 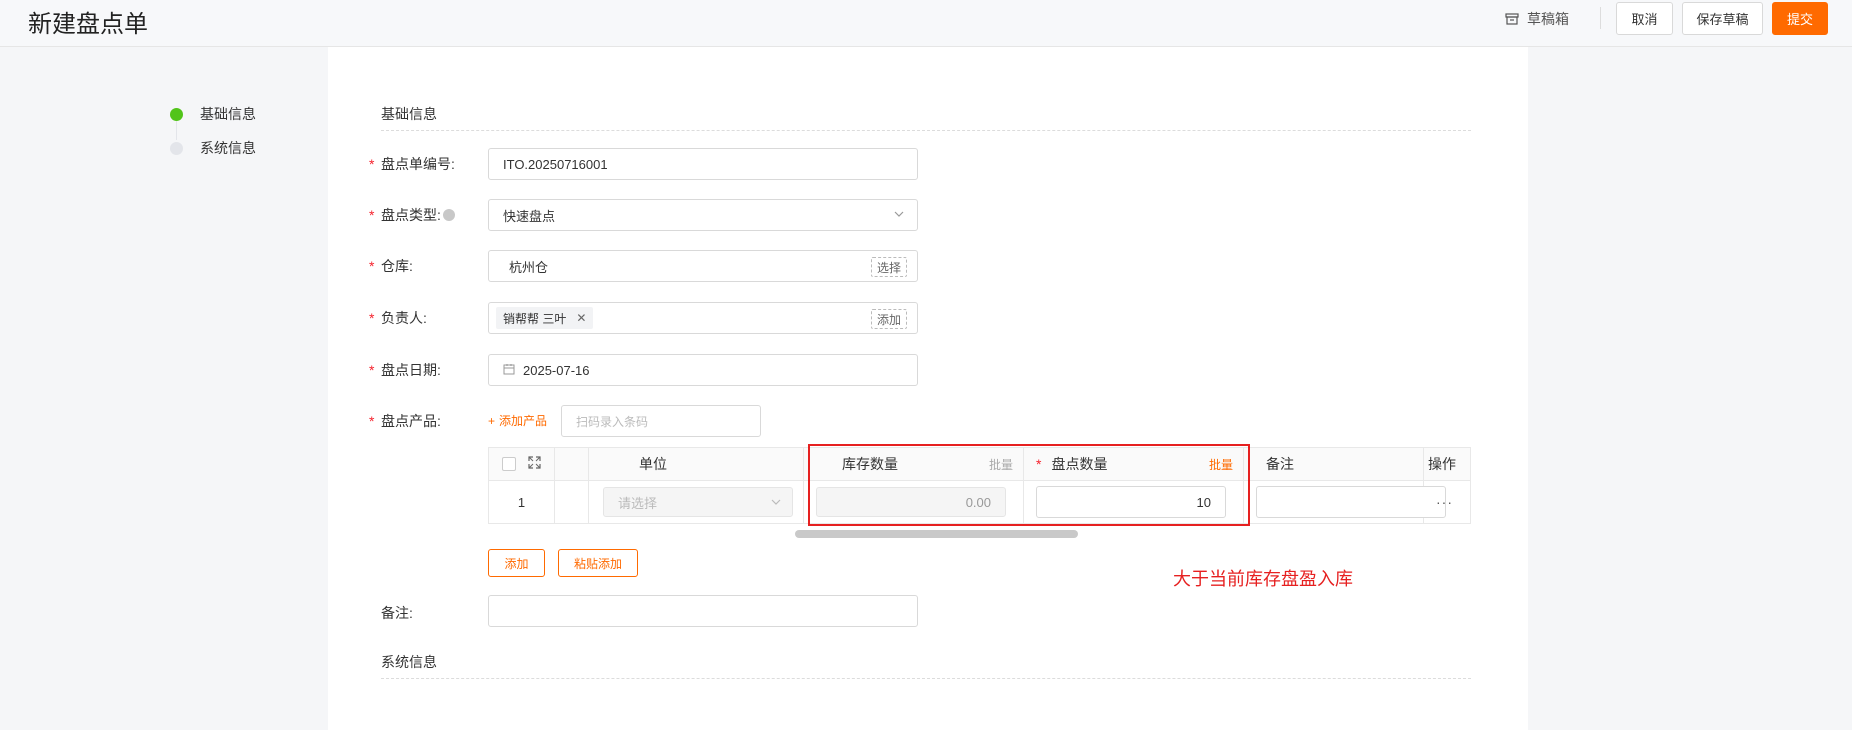 What do you see at coordinates (703, 318) in the screenshot?
I see `owner-field: 销帮帮 三叶 ✕ 添加` at bounding box center [703, 318].